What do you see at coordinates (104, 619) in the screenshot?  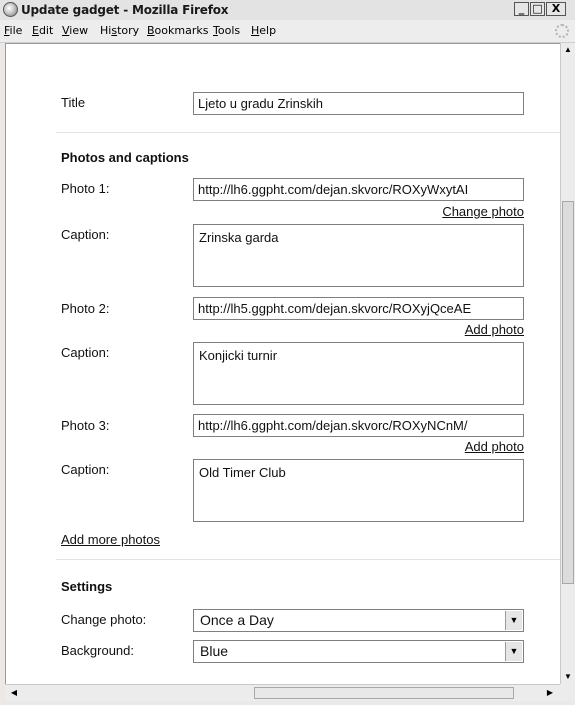 I see `change-photo-setting-label: Change photo:` at bounding box center [104, 619].